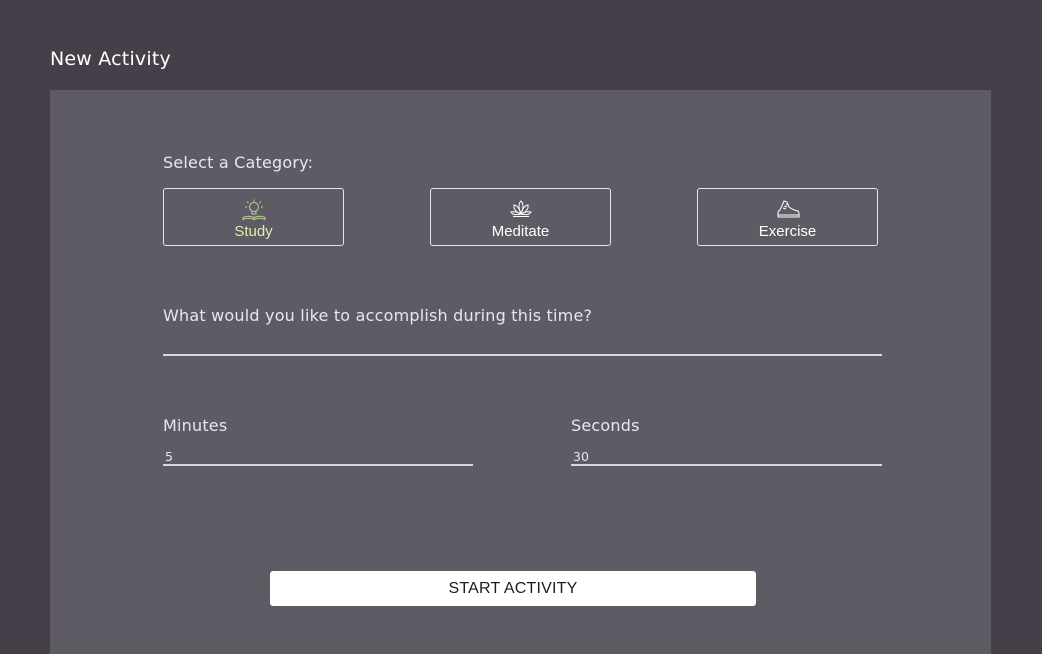  What do you see at coordinates (253, 210) in the screenshot?
I see `lightbulb-book-icon` at bounding box center [253, 210].